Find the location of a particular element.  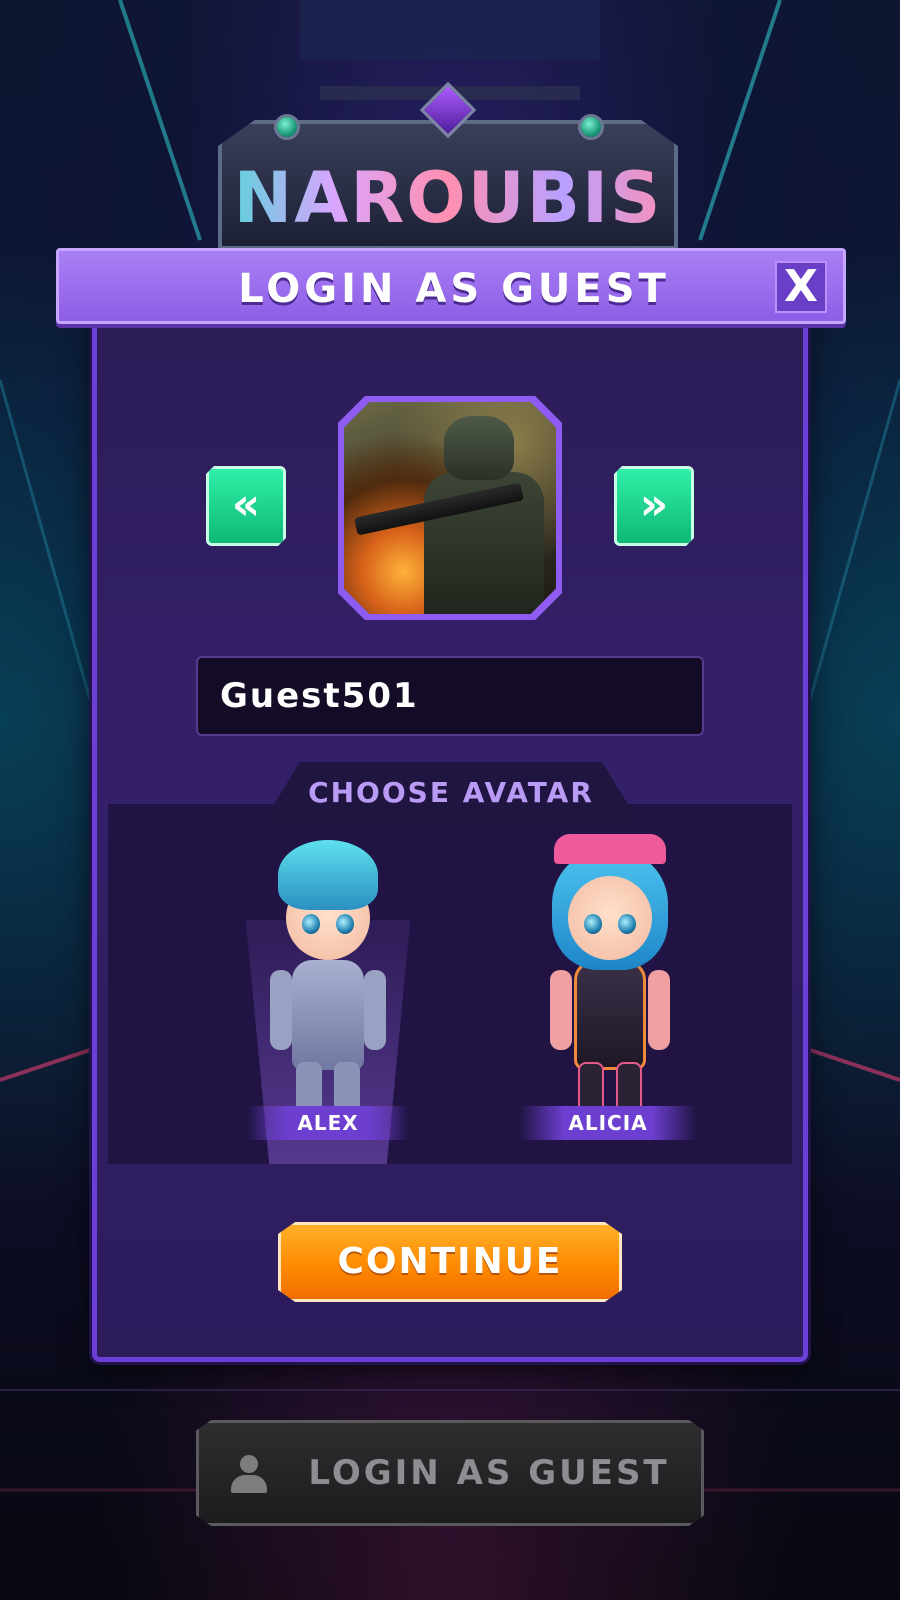

user-icon-torso is located at coordinates (249, 1484).